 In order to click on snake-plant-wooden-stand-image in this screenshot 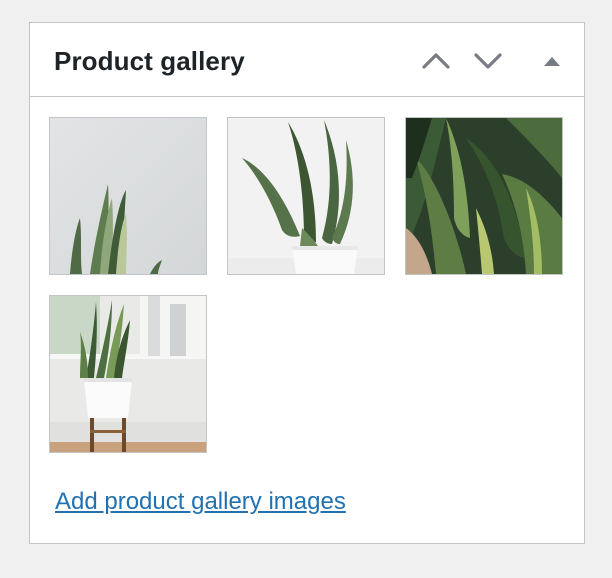, I will do `click(128, 374)`.